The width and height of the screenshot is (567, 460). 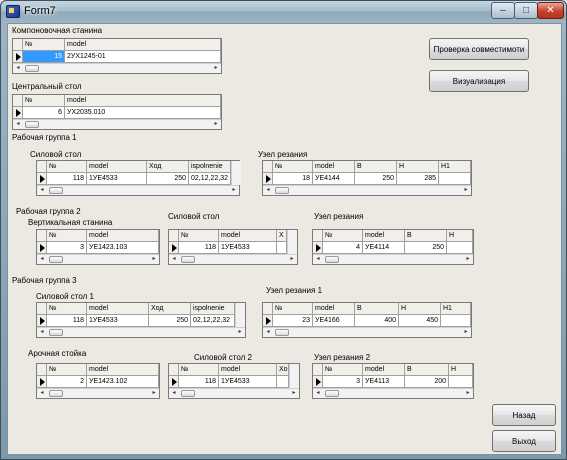 What do you see at coordinates (343, 248) in the screenshot?
I see `cell: 4` at bounding box center [343, 248].